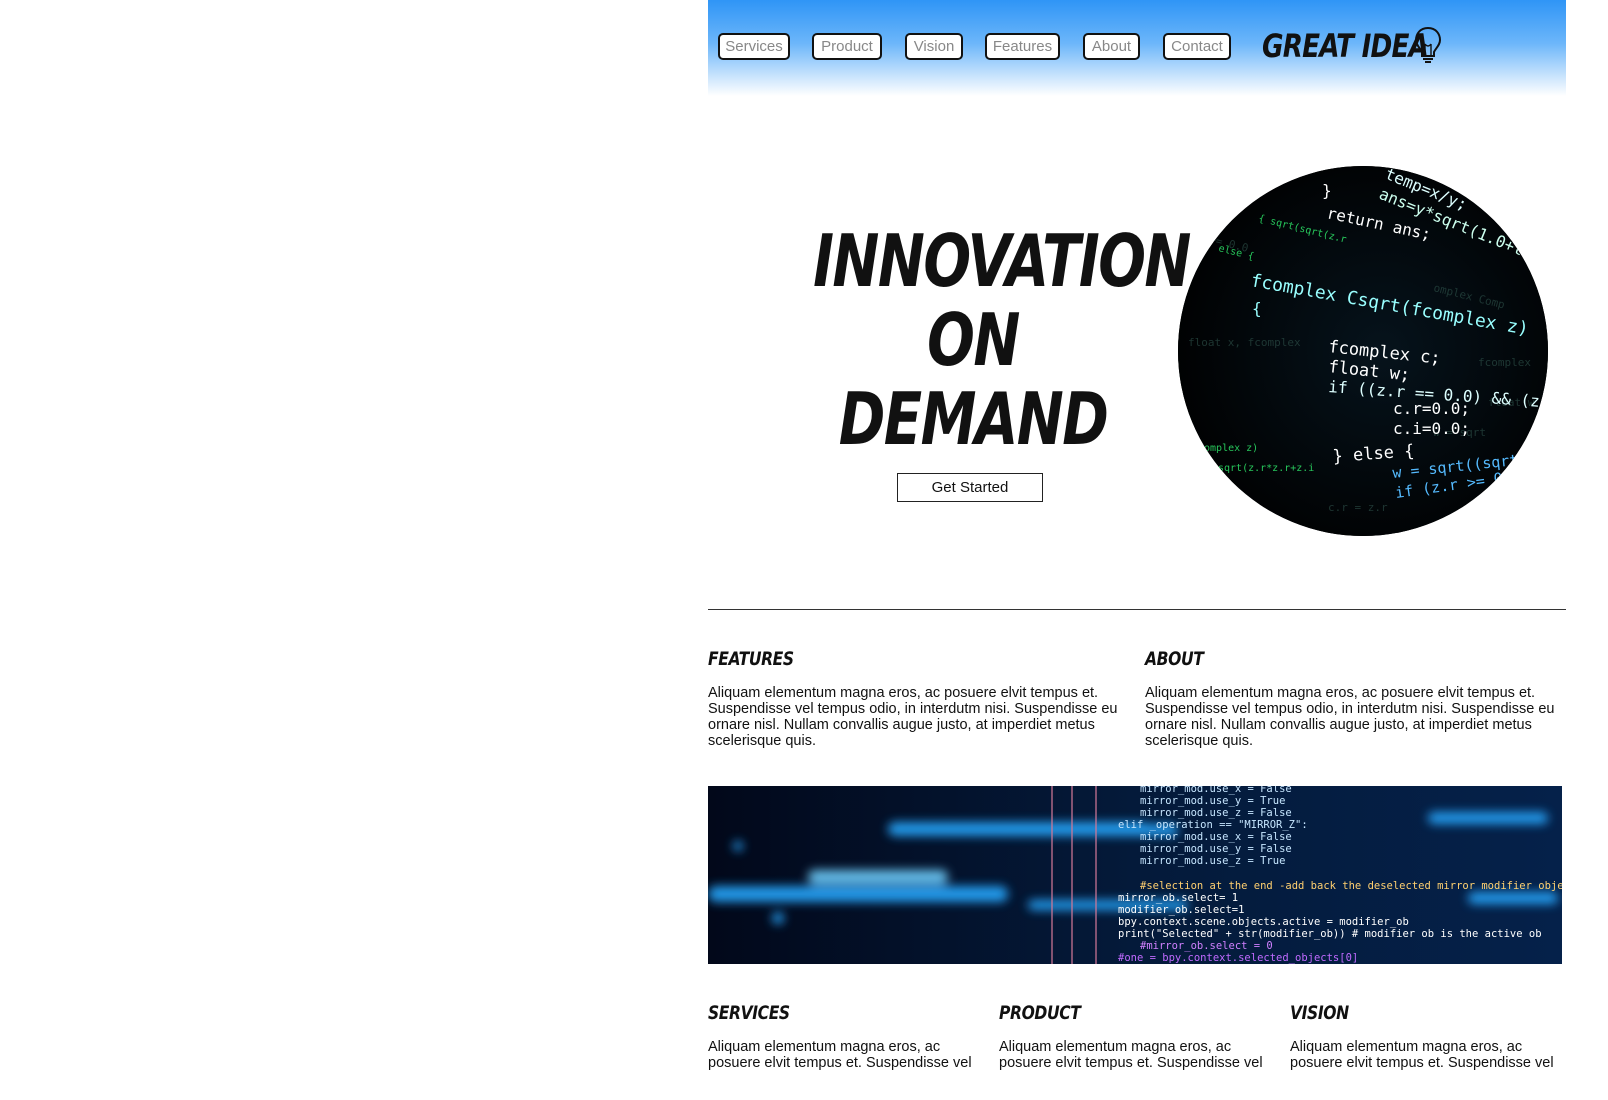 This screenshot has width=1608, height=1100. Describe the element at coordinates (749, 1013) in the screenshot. I see `services-heading: SERVICES` at that location.